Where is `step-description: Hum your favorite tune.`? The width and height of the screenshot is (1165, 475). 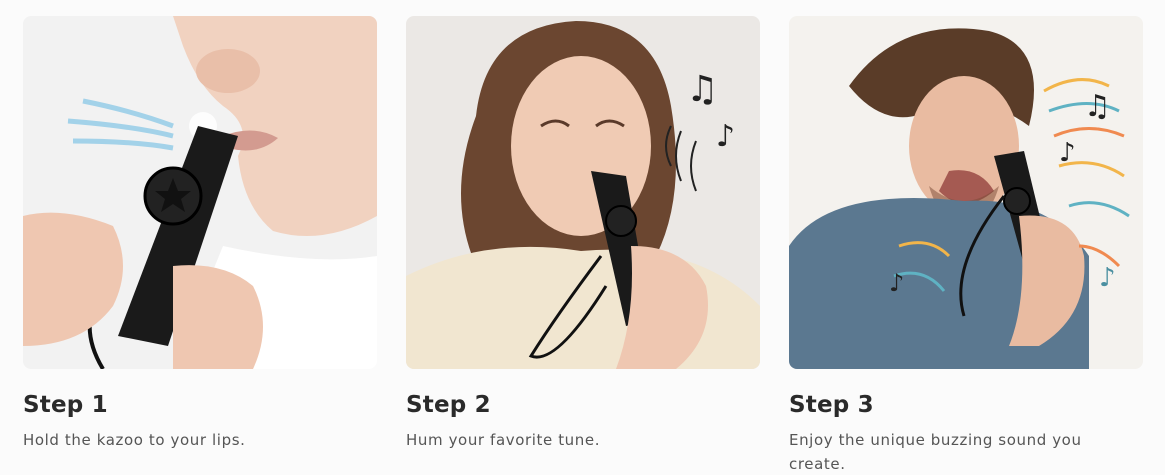 step-description: Hum your favorite tune. is located at coordinates (503, 440).